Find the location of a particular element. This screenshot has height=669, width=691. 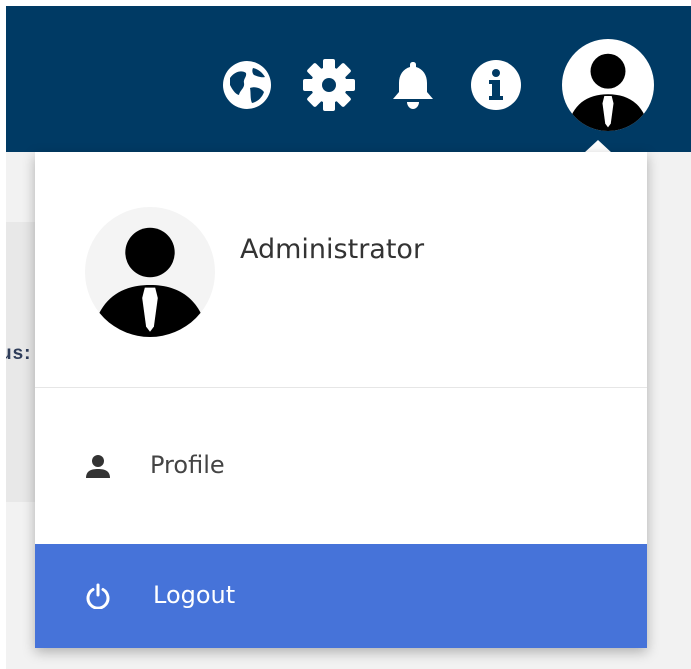

user-avatar-button is located at coordinates (608, 85).